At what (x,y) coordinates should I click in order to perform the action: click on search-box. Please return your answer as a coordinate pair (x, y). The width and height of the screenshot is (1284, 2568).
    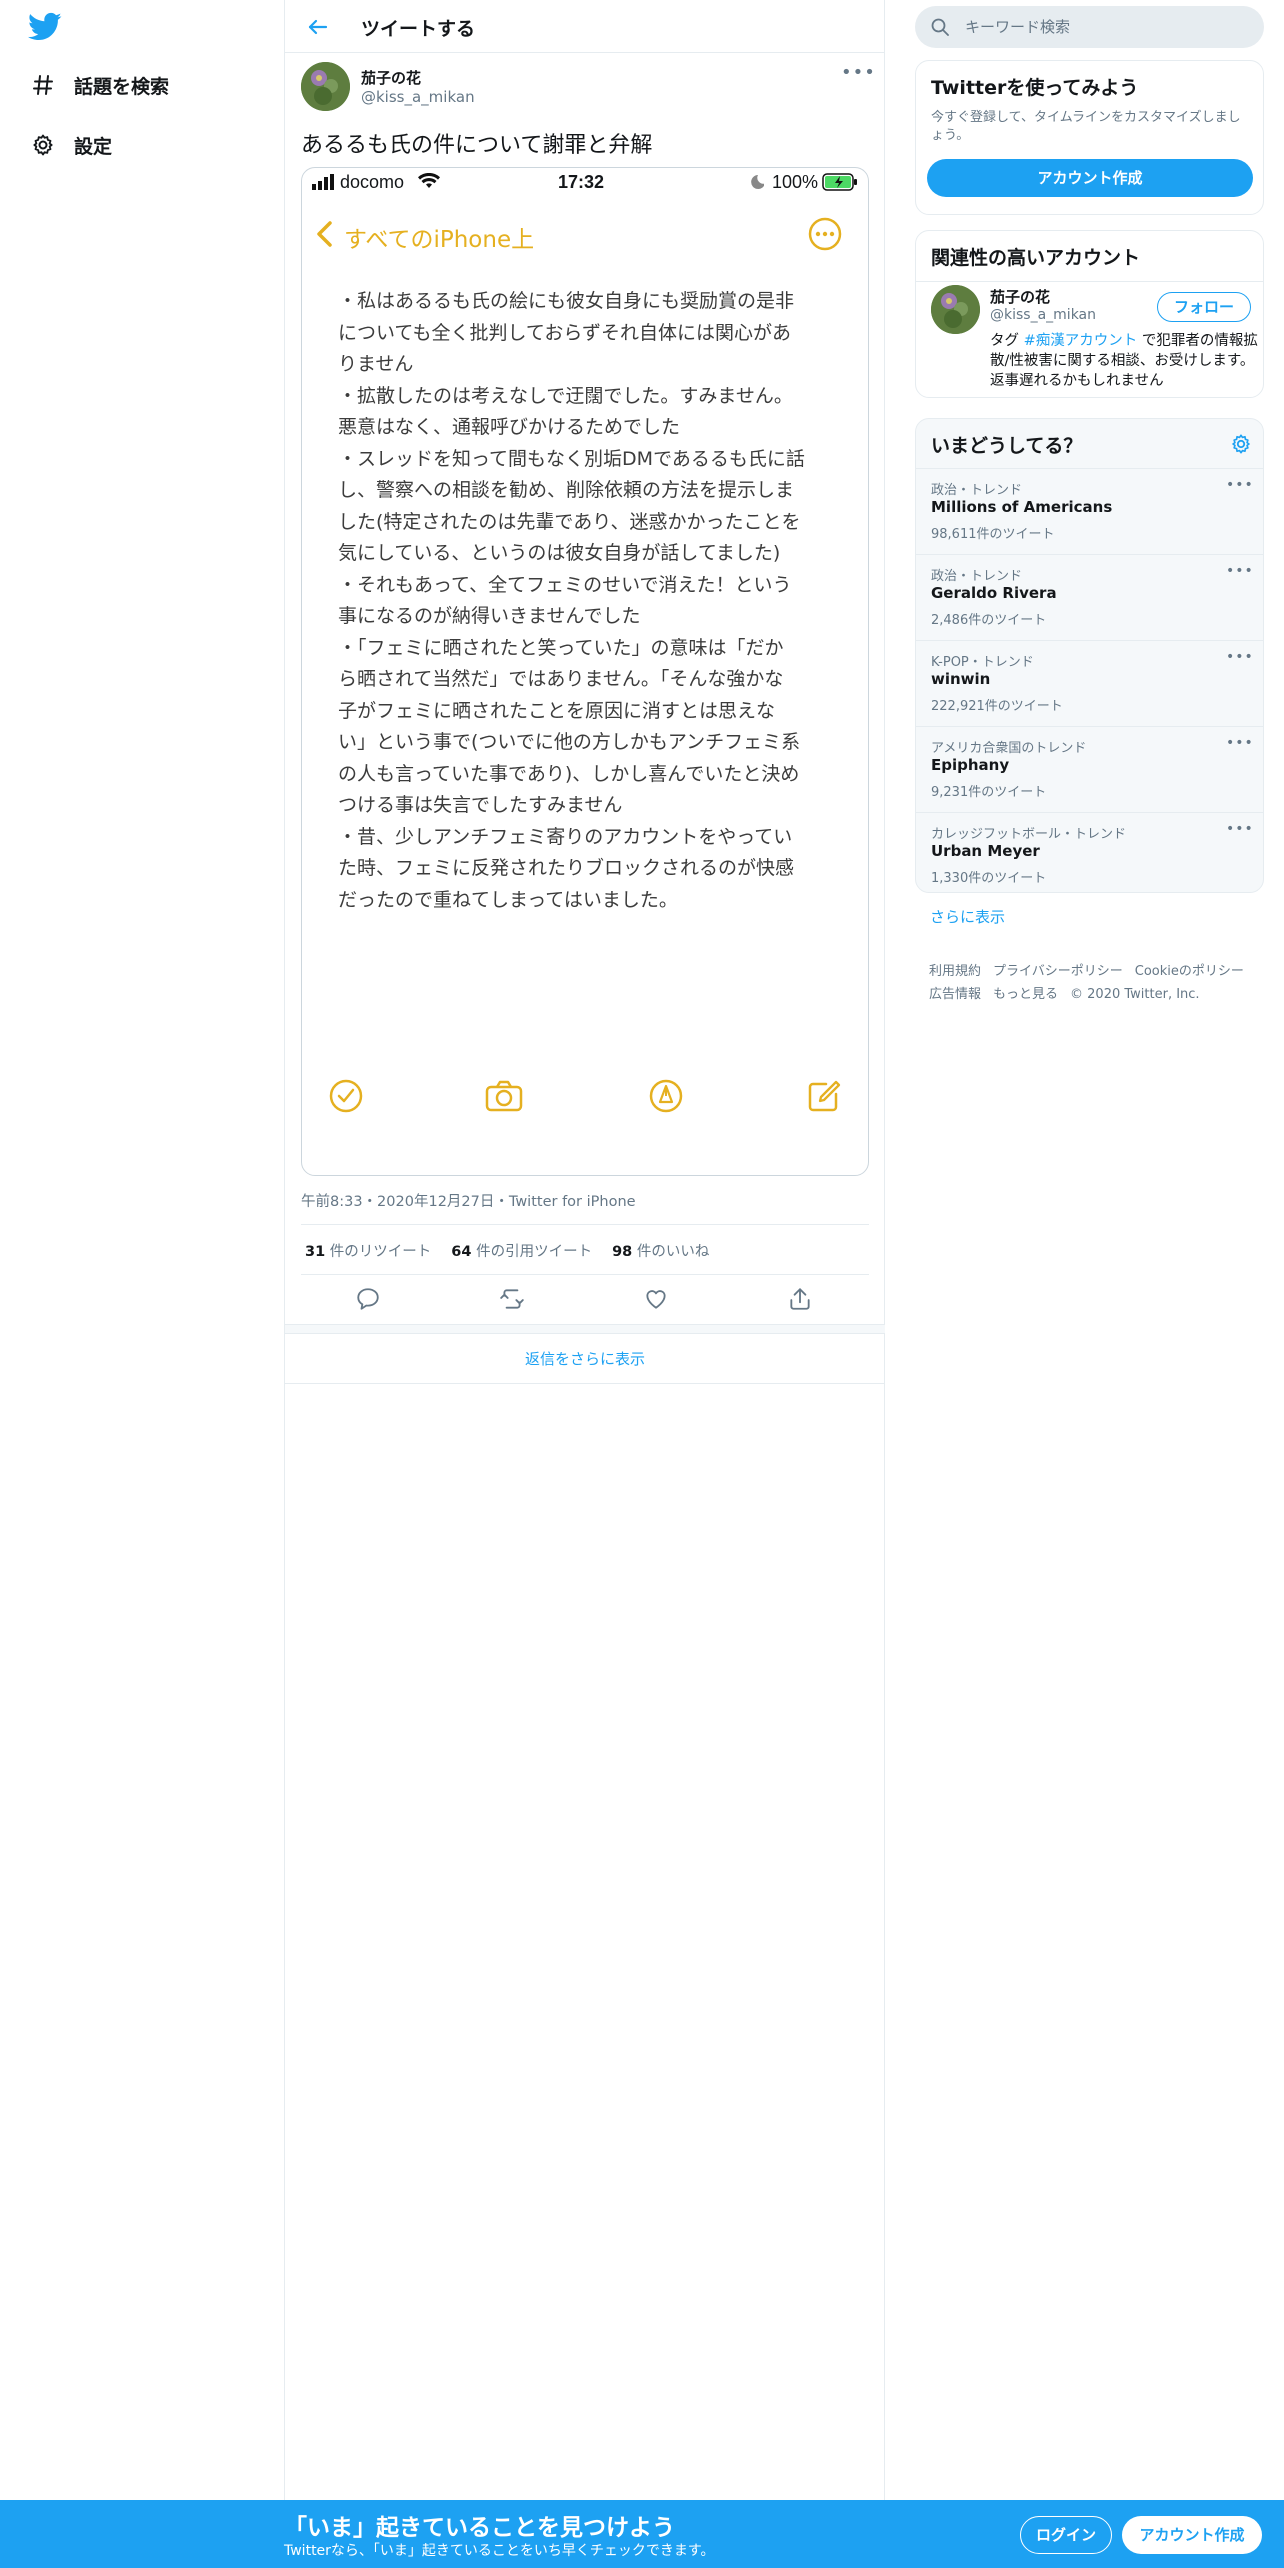
    Looking at the image, I should click on (1089, 27).